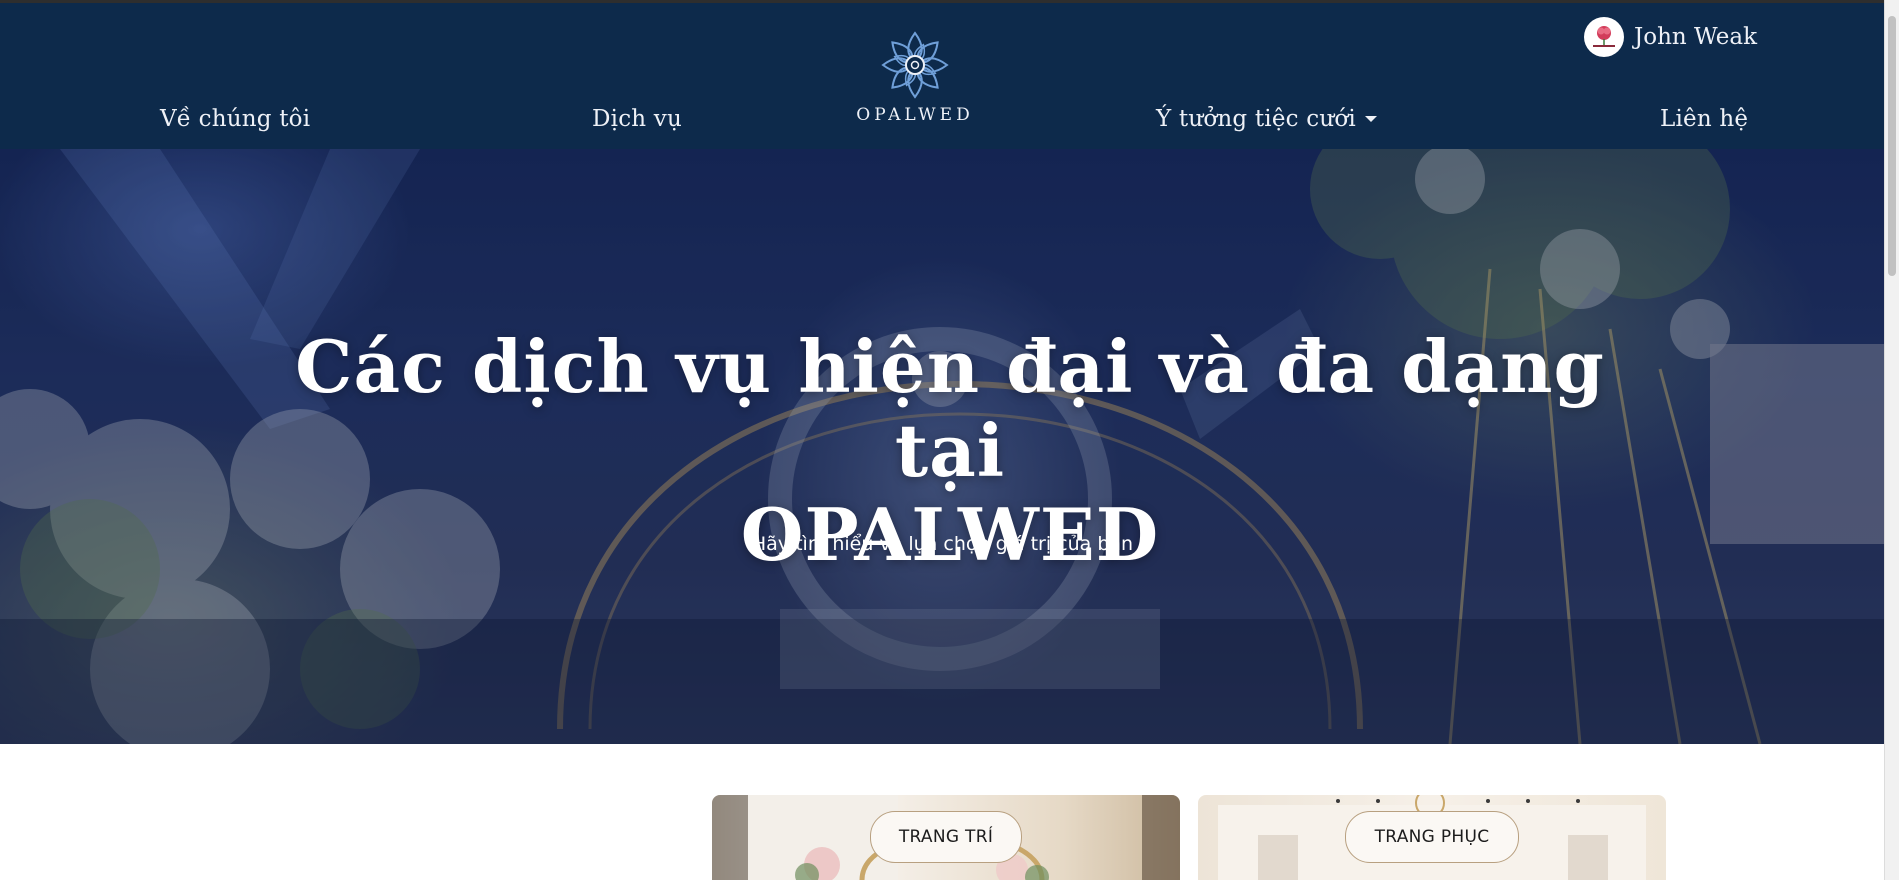 The image size is (1899, 880). Describe the element at coordinates (1704, 119) in the screenshot. I see `nav-contact: Liên hệ` at that location.